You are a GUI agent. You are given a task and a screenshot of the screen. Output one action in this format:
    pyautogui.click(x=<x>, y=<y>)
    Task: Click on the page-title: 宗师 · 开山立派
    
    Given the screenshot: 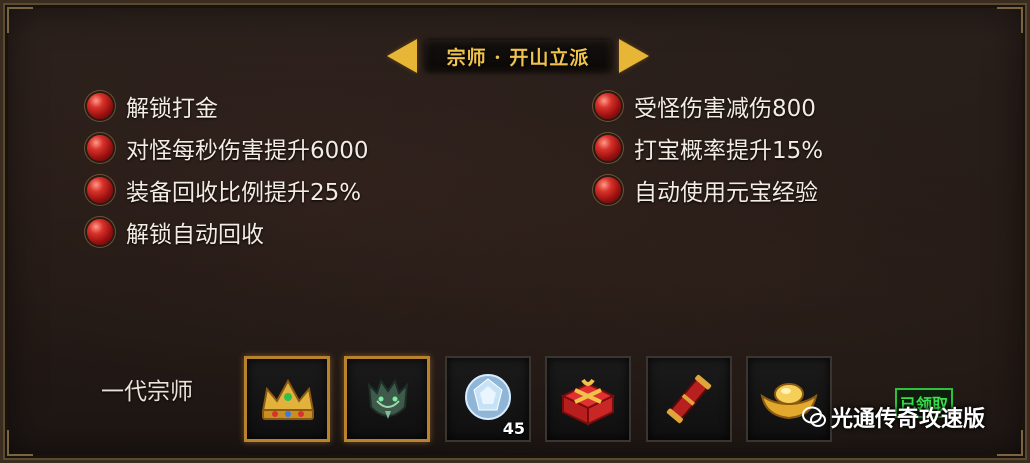 What is the action you would take?
    pyautogui.click(x=518, y=57)
    